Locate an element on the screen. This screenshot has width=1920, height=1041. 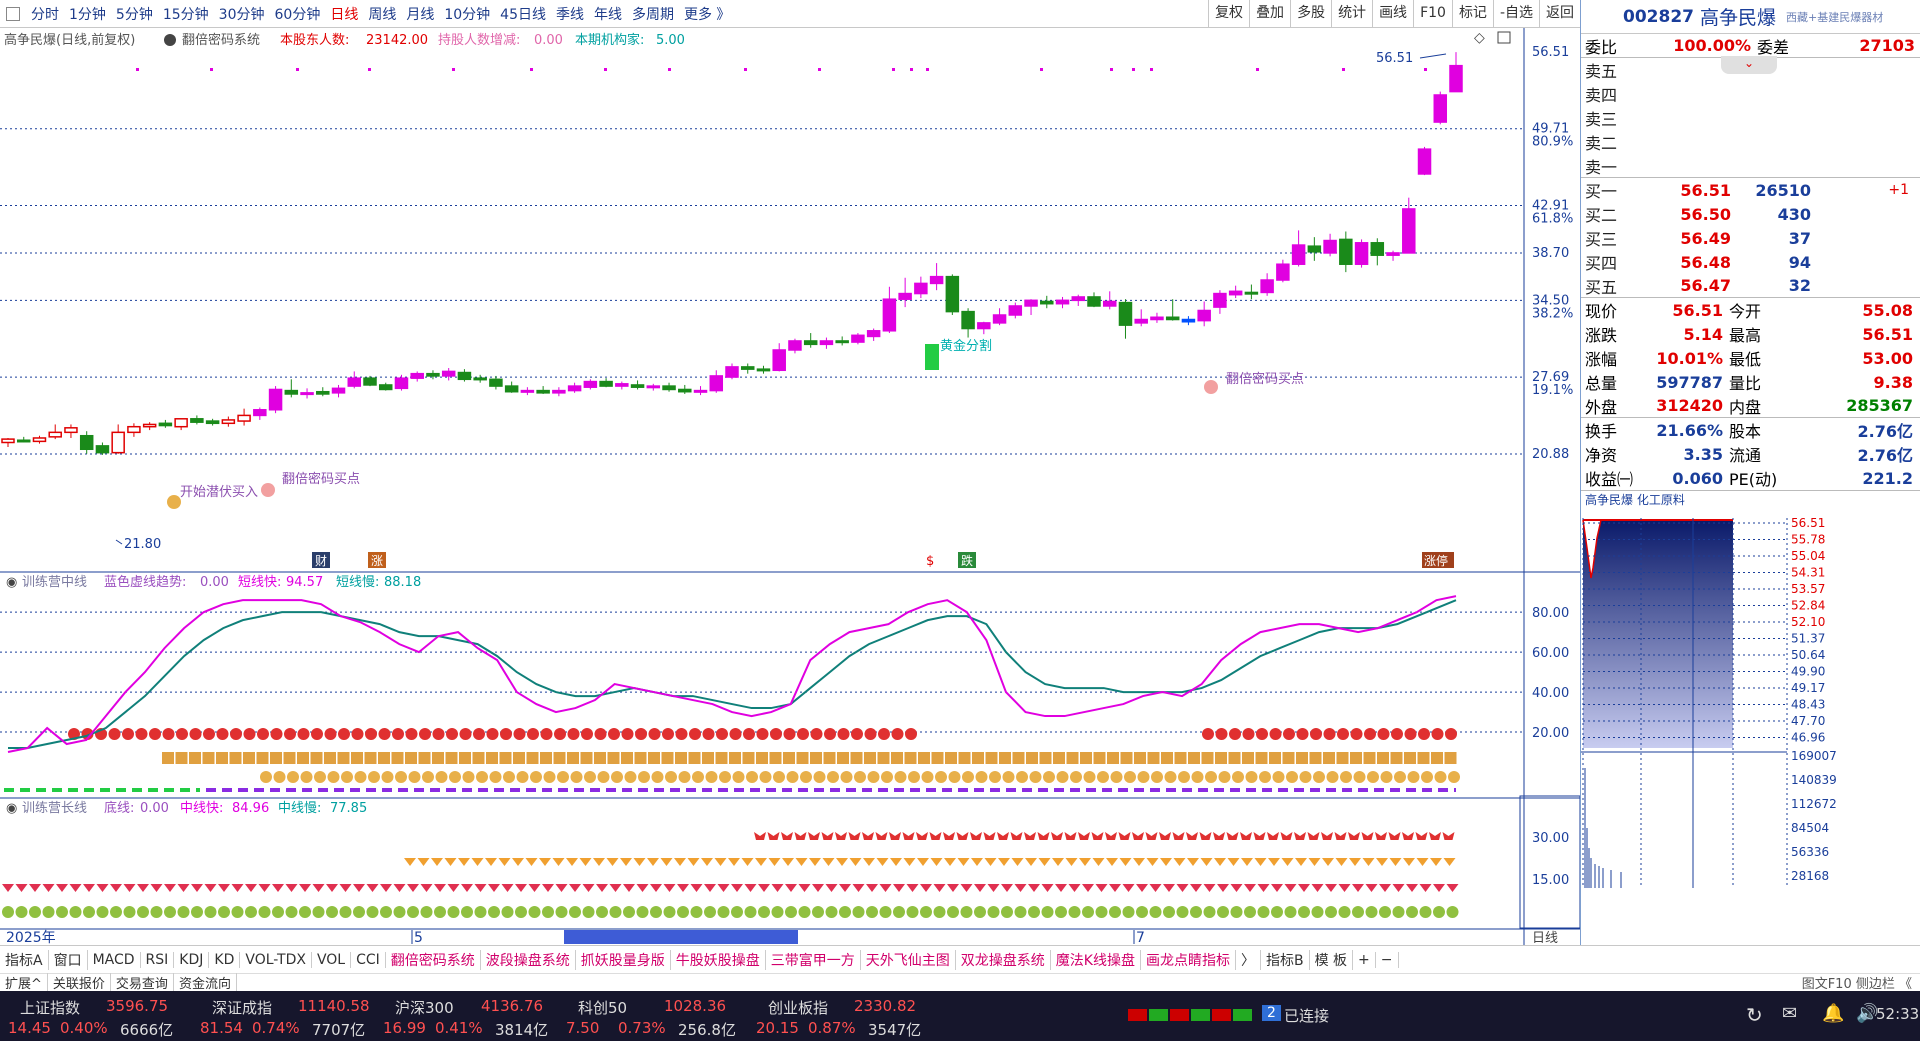
diamond-icon: ◇ is located at coordinates (1479, 38).